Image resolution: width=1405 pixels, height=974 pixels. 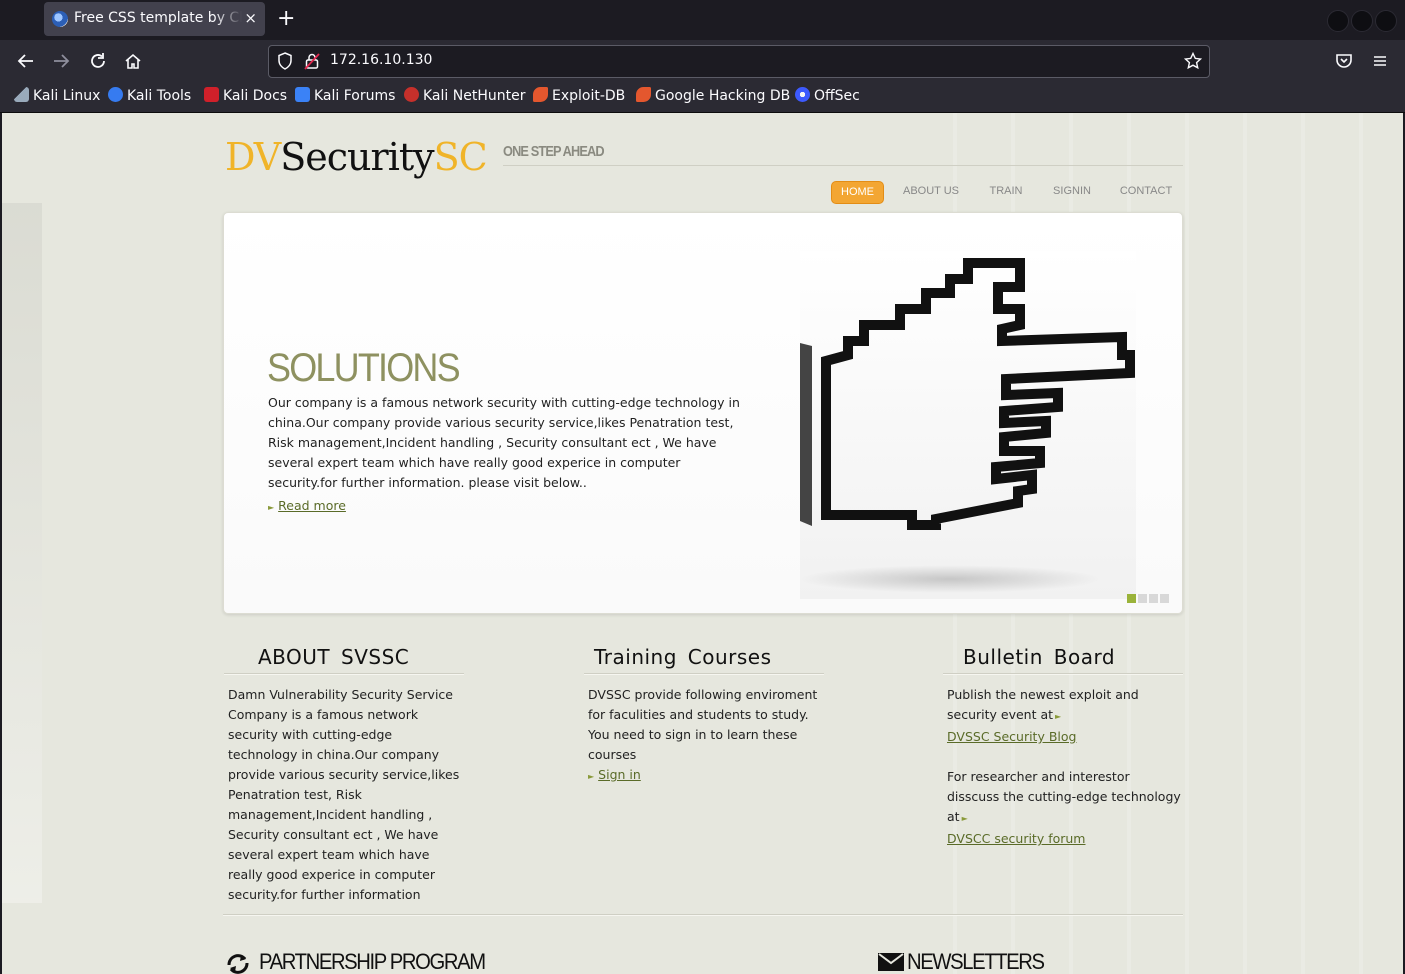 I want to click on kali-dragon-icon, so click(x=21, y=94).